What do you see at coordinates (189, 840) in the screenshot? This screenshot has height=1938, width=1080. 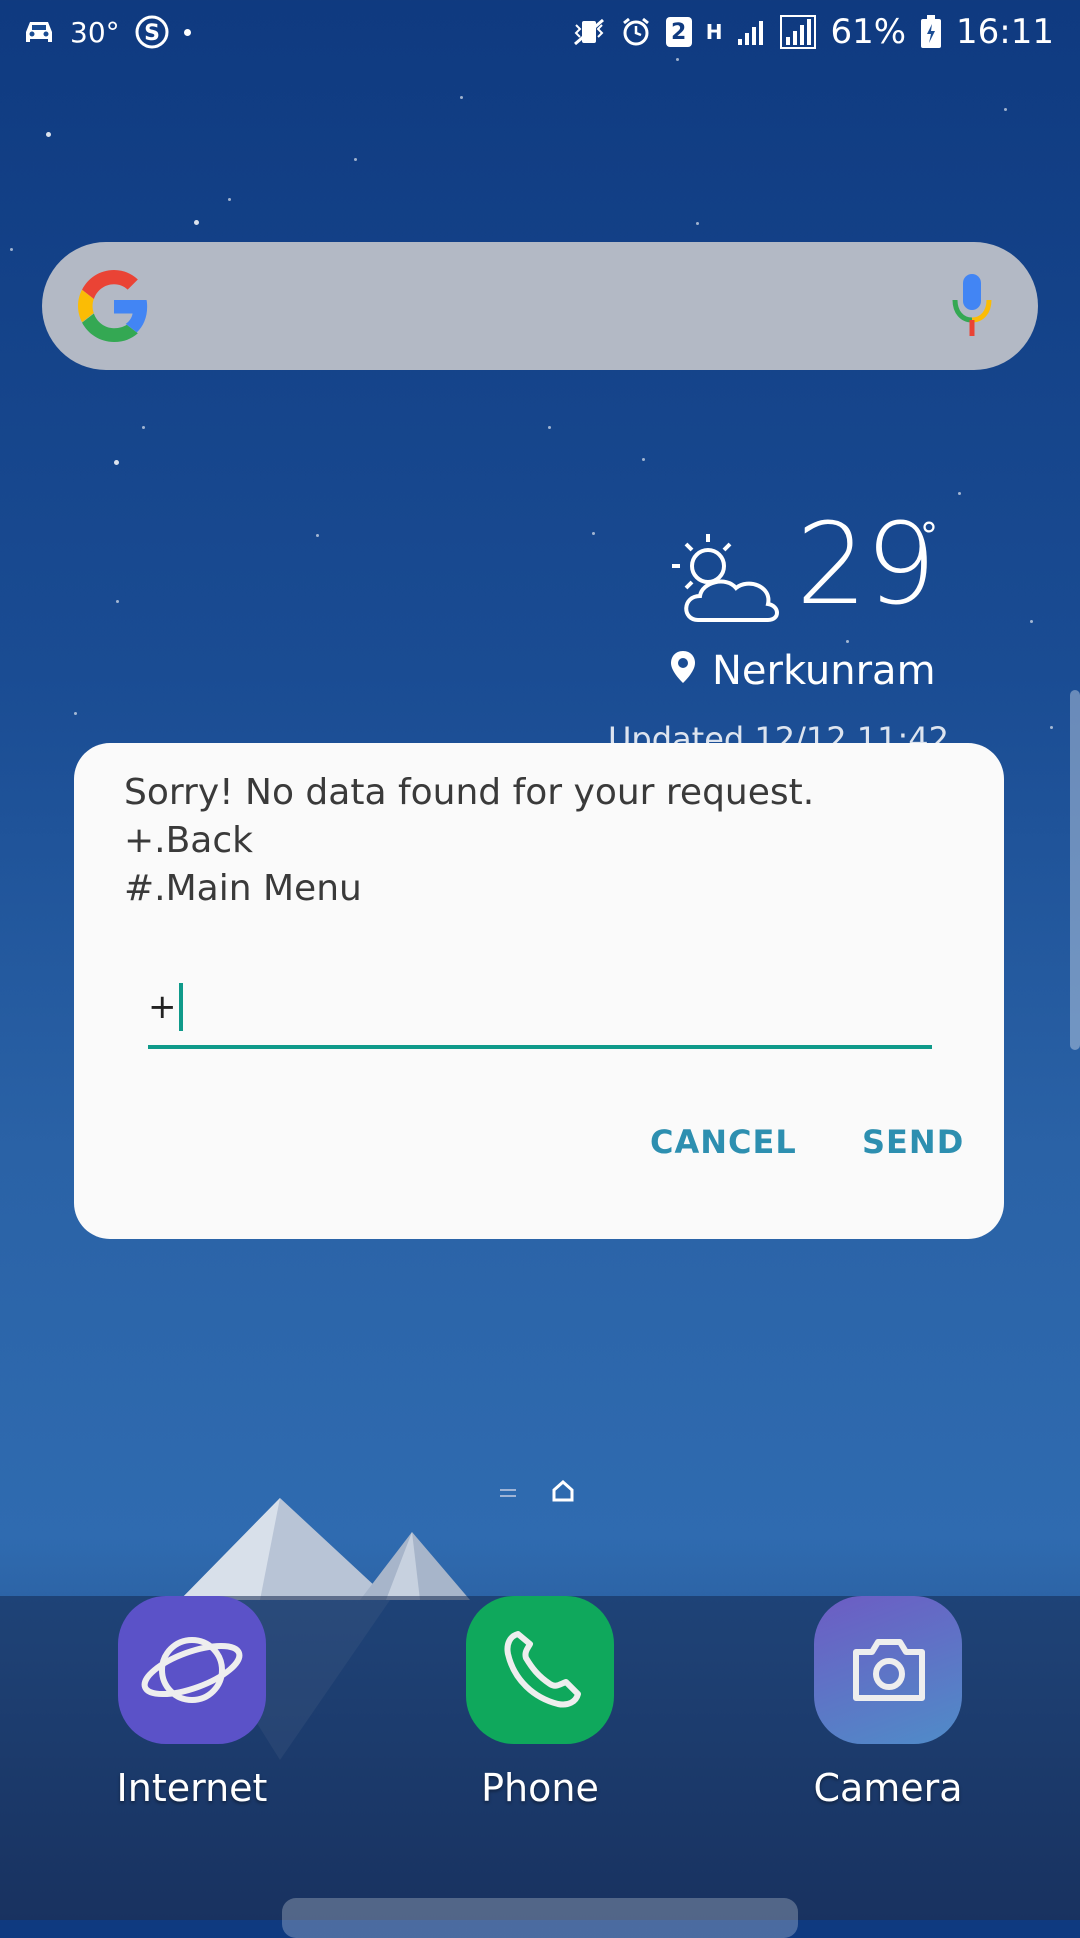 I see `dialog-message-line: +.Back` at bounding box center [189, 840].